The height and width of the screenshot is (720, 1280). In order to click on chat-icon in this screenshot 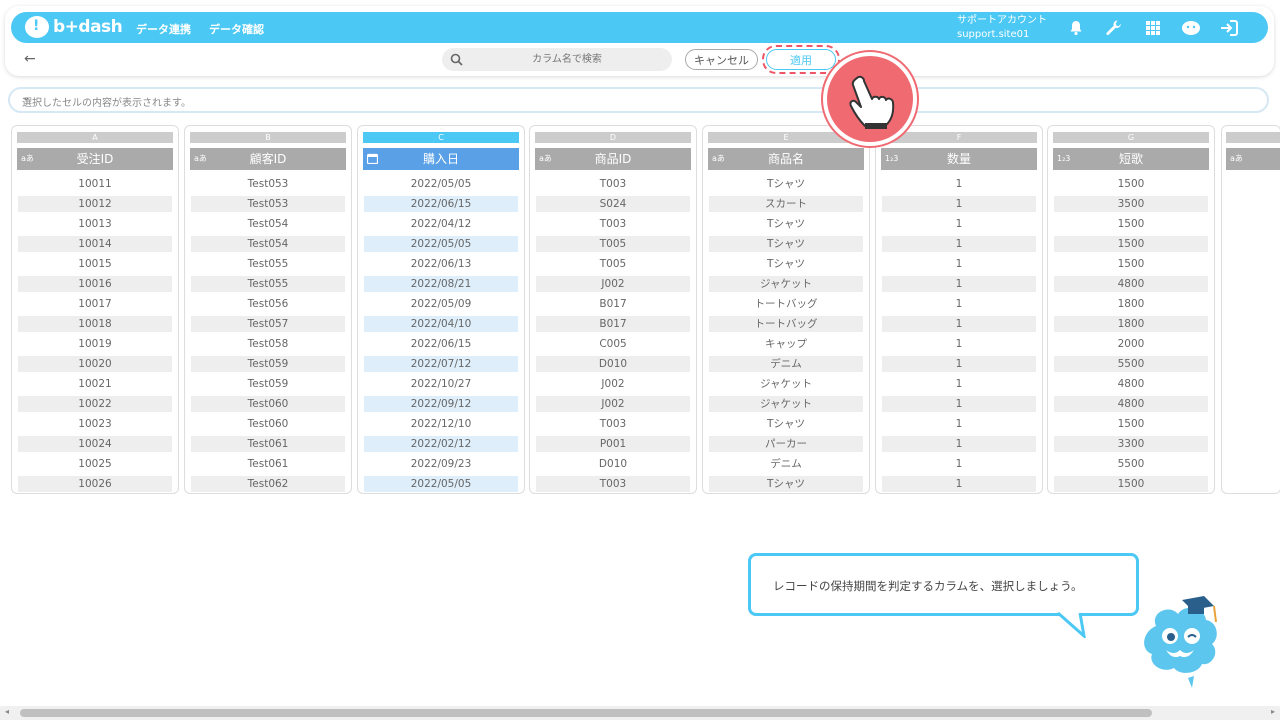, I will do `click(1191, 28)`.